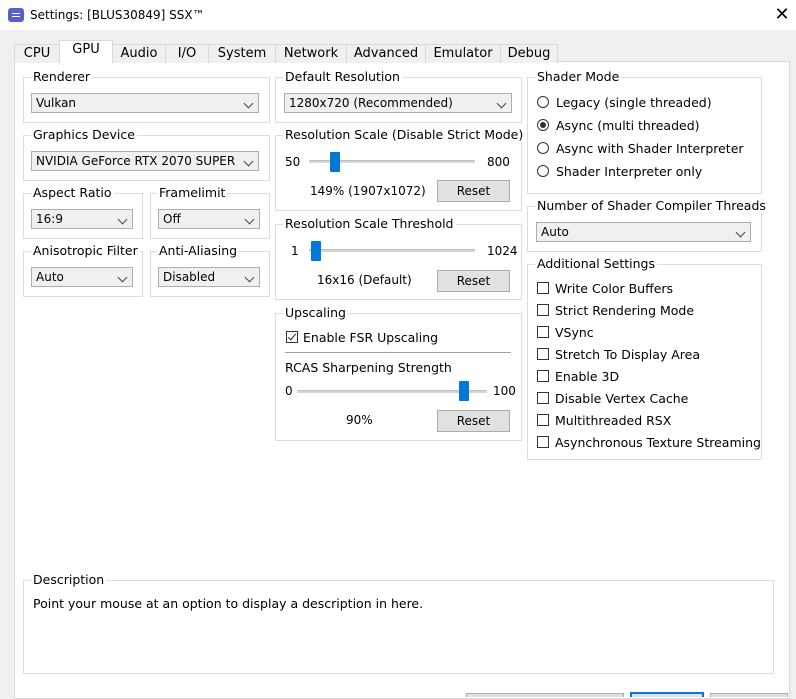  Describe the element at coordinates (404, 134) in the screenshot. I see `resolution-scale-label: Resolution Scale (Disable Strict Mode)` at that location.